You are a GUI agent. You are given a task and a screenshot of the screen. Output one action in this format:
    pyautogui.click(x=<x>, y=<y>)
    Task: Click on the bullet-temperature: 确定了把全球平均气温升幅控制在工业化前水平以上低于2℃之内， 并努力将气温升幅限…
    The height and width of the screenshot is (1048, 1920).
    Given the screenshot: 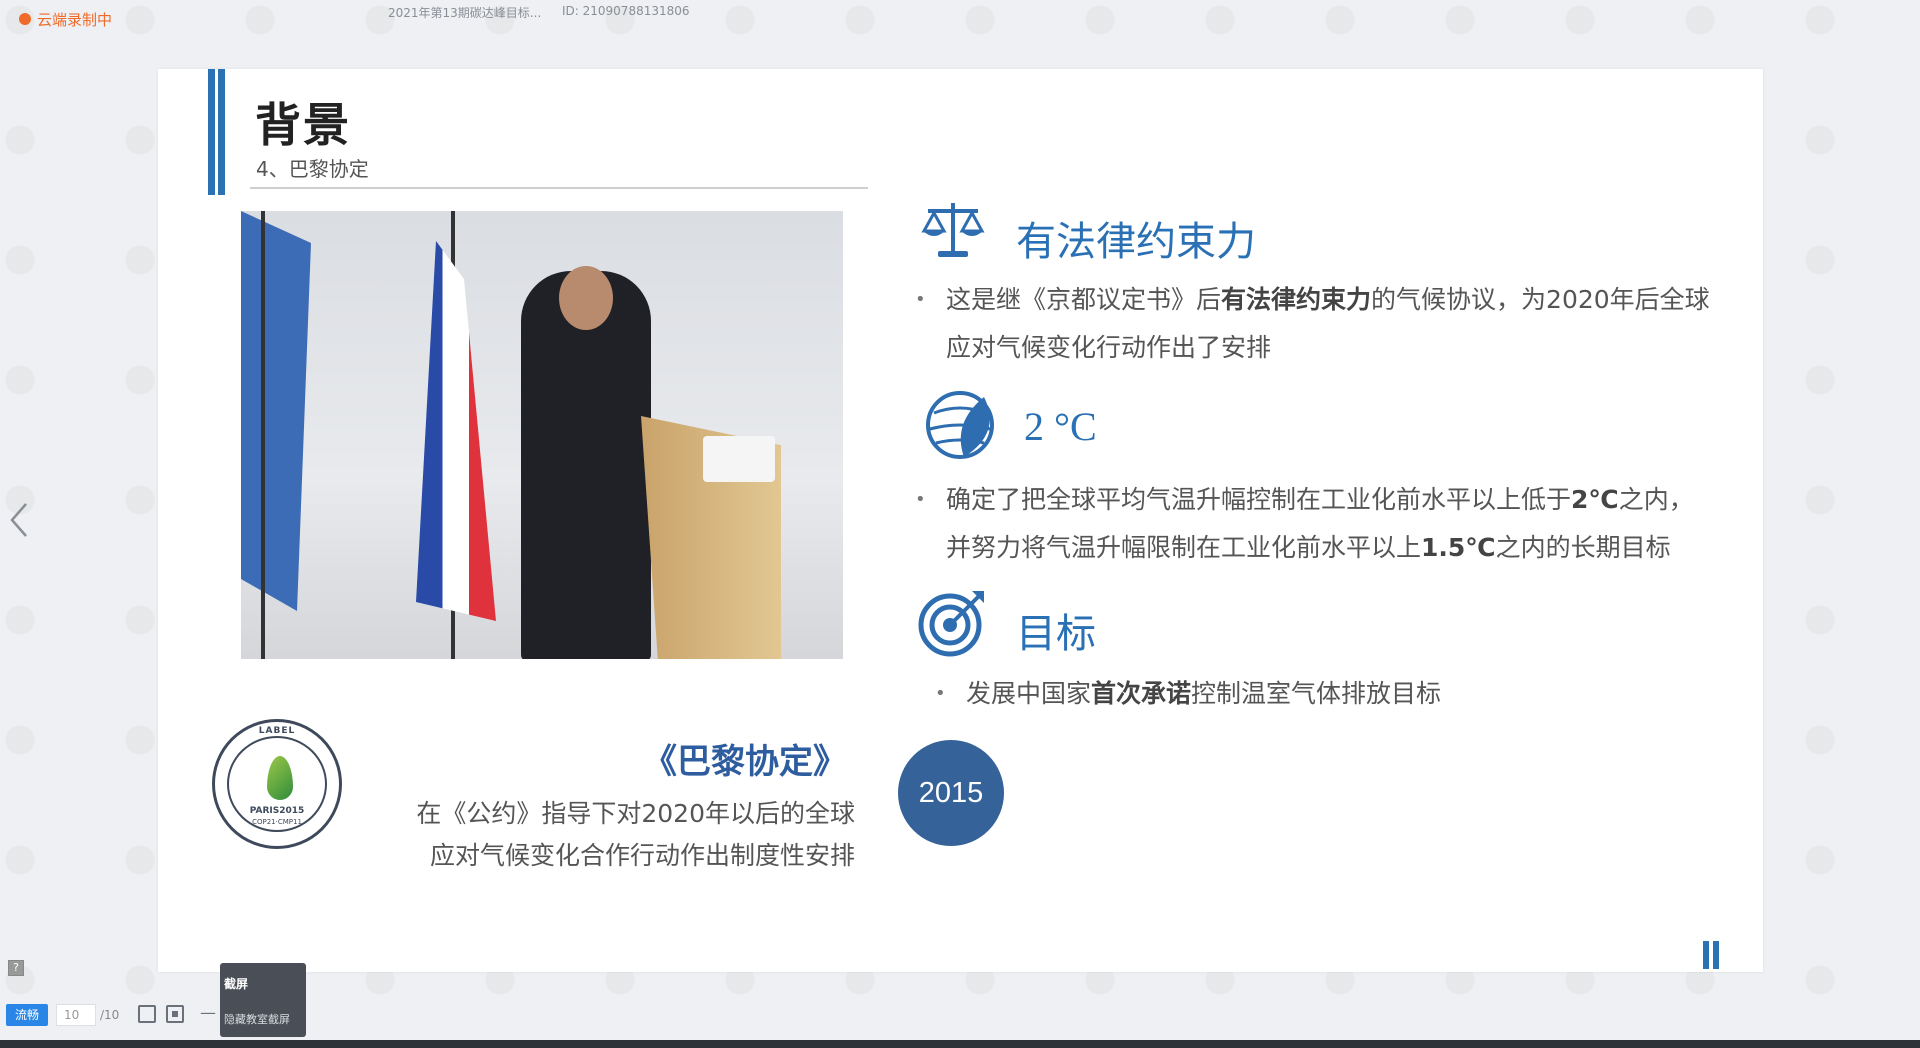 What is the action you would take?
    pyautogui.click(x=1320, y=523)
    